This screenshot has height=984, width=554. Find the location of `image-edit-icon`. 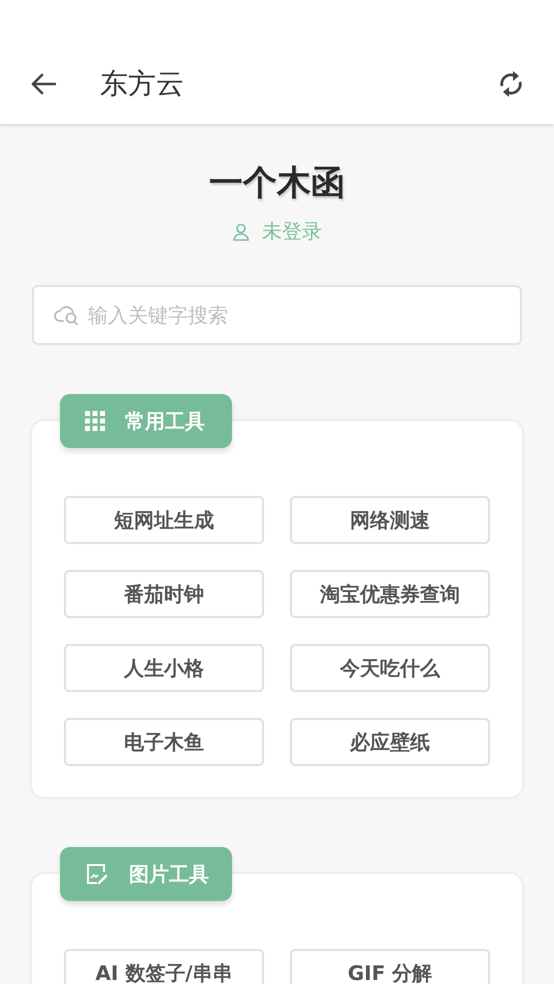

image-edit-icon is located at coordinates (97, 874).